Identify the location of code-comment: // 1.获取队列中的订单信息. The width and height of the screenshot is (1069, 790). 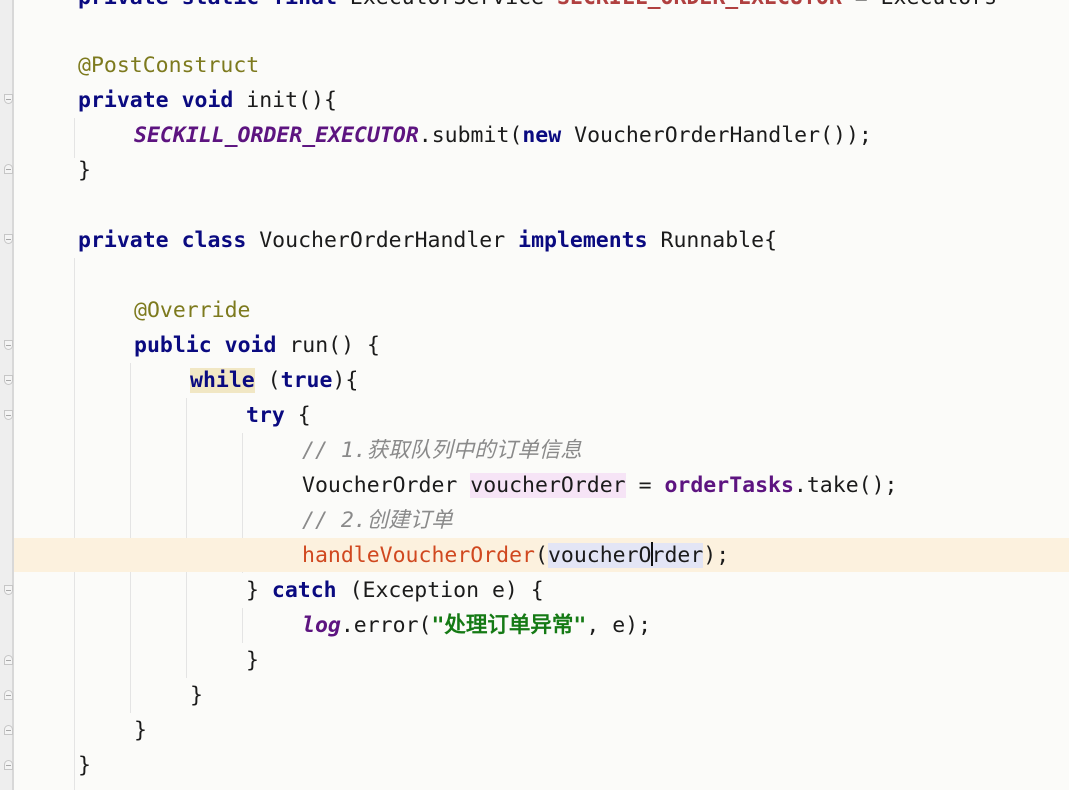
(442, 450).